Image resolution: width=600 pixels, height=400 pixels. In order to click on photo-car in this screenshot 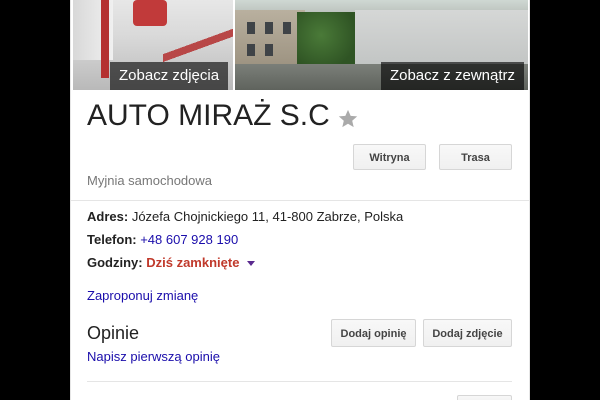, I will do `click(150, 13)`.